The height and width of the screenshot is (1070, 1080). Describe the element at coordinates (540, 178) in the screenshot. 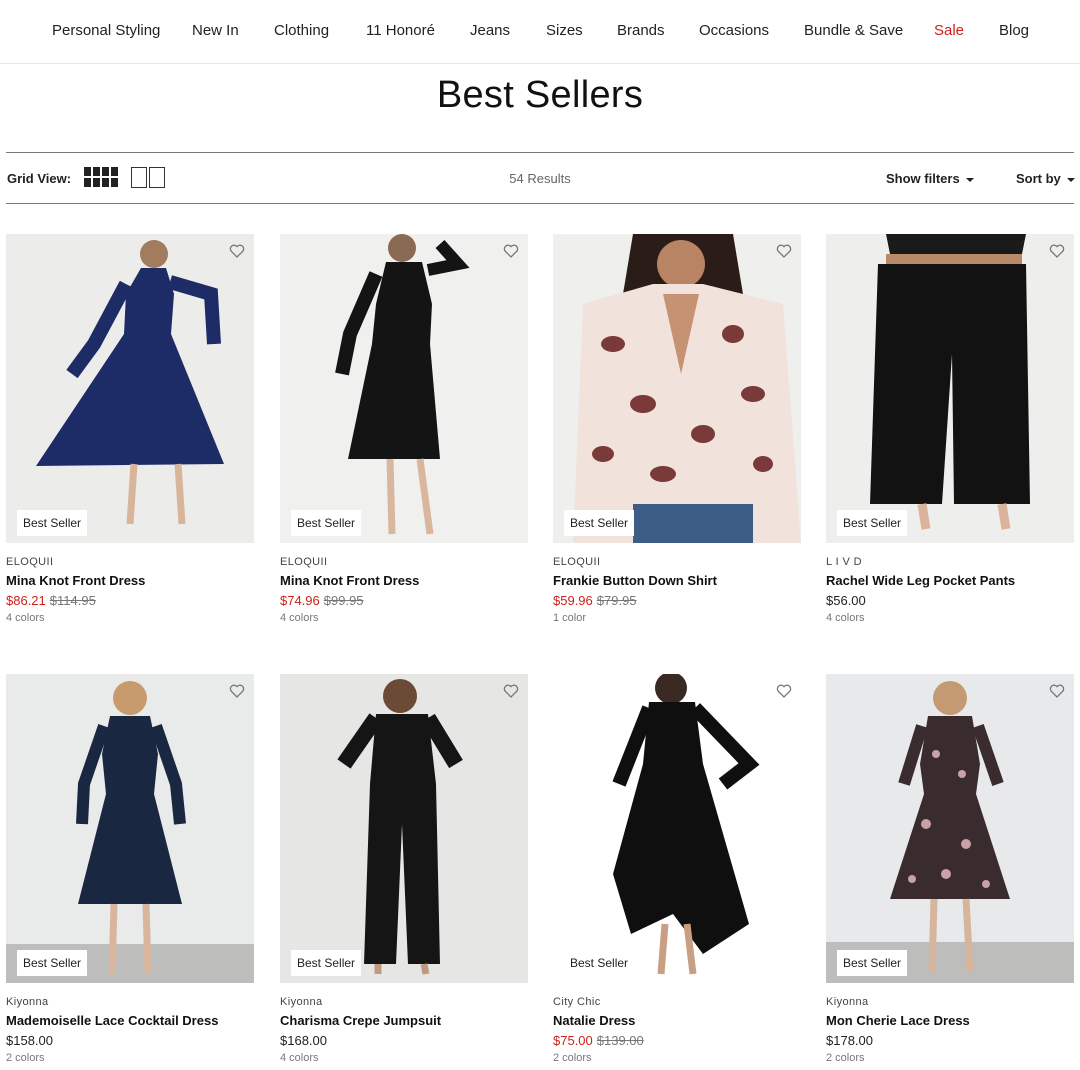

I see `results-count: 54 Results` at that location.